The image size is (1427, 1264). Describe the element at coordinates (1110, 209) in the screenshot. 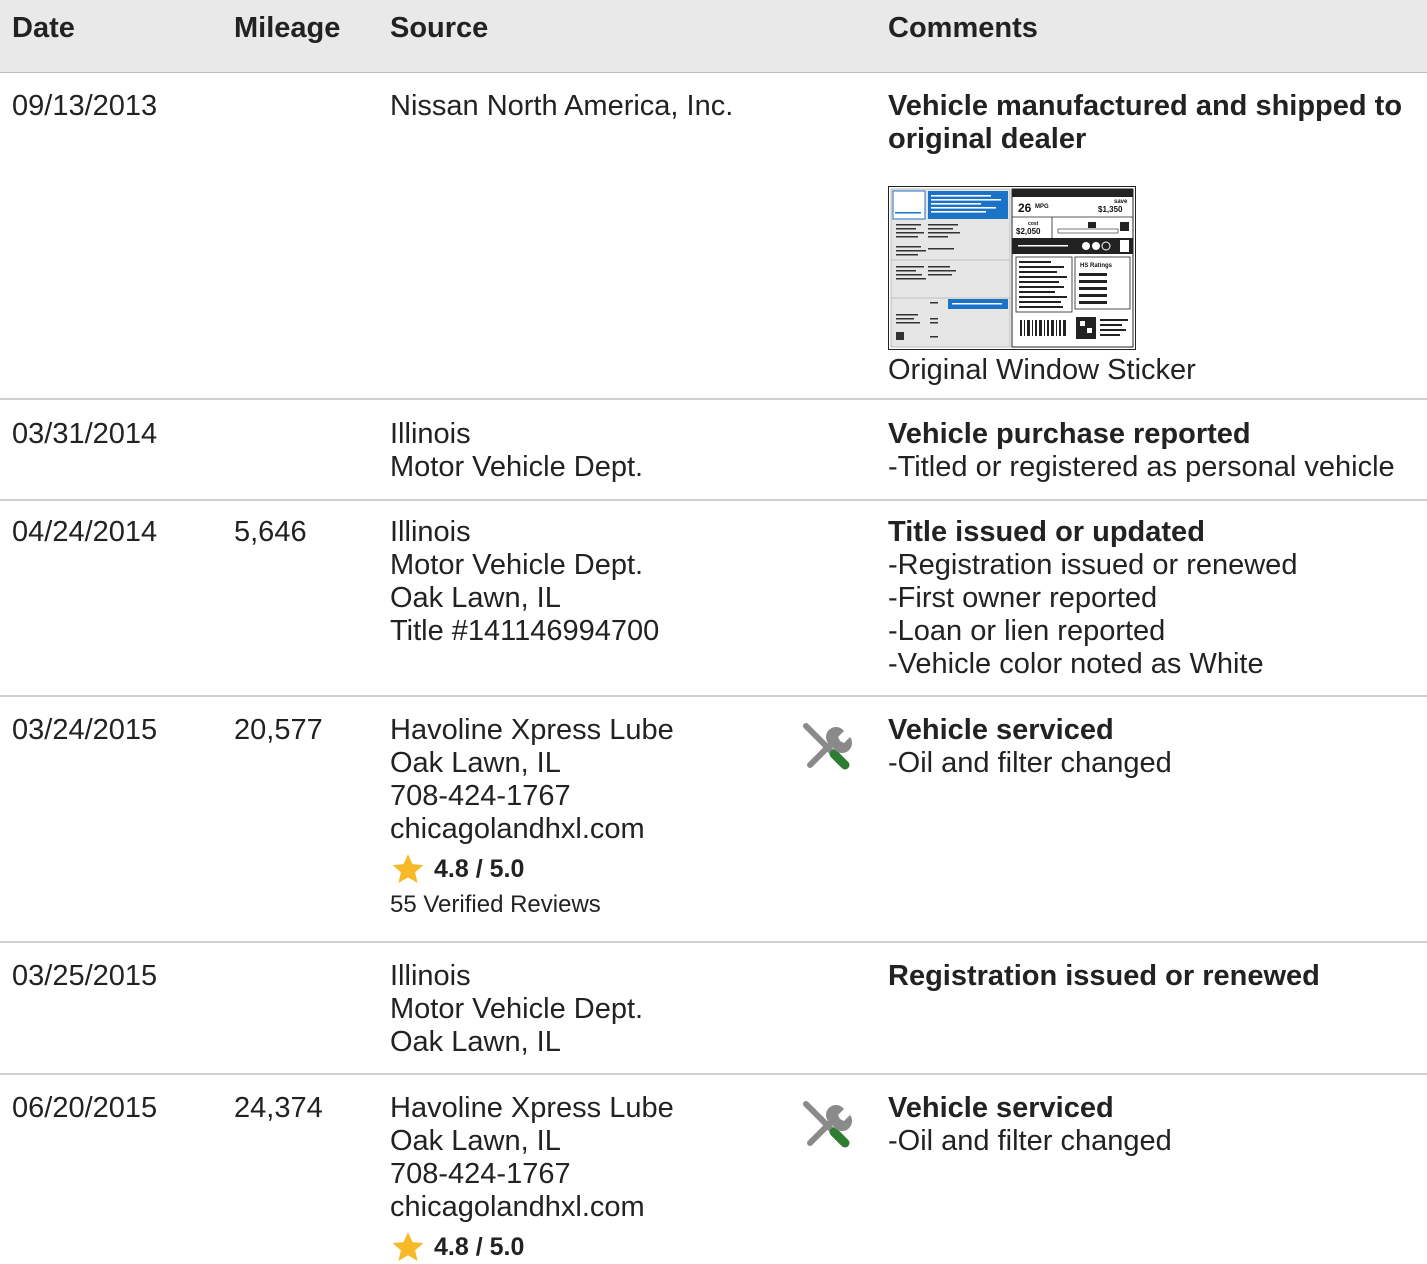

I see `sticker-save-amount: $1,350` at that location.